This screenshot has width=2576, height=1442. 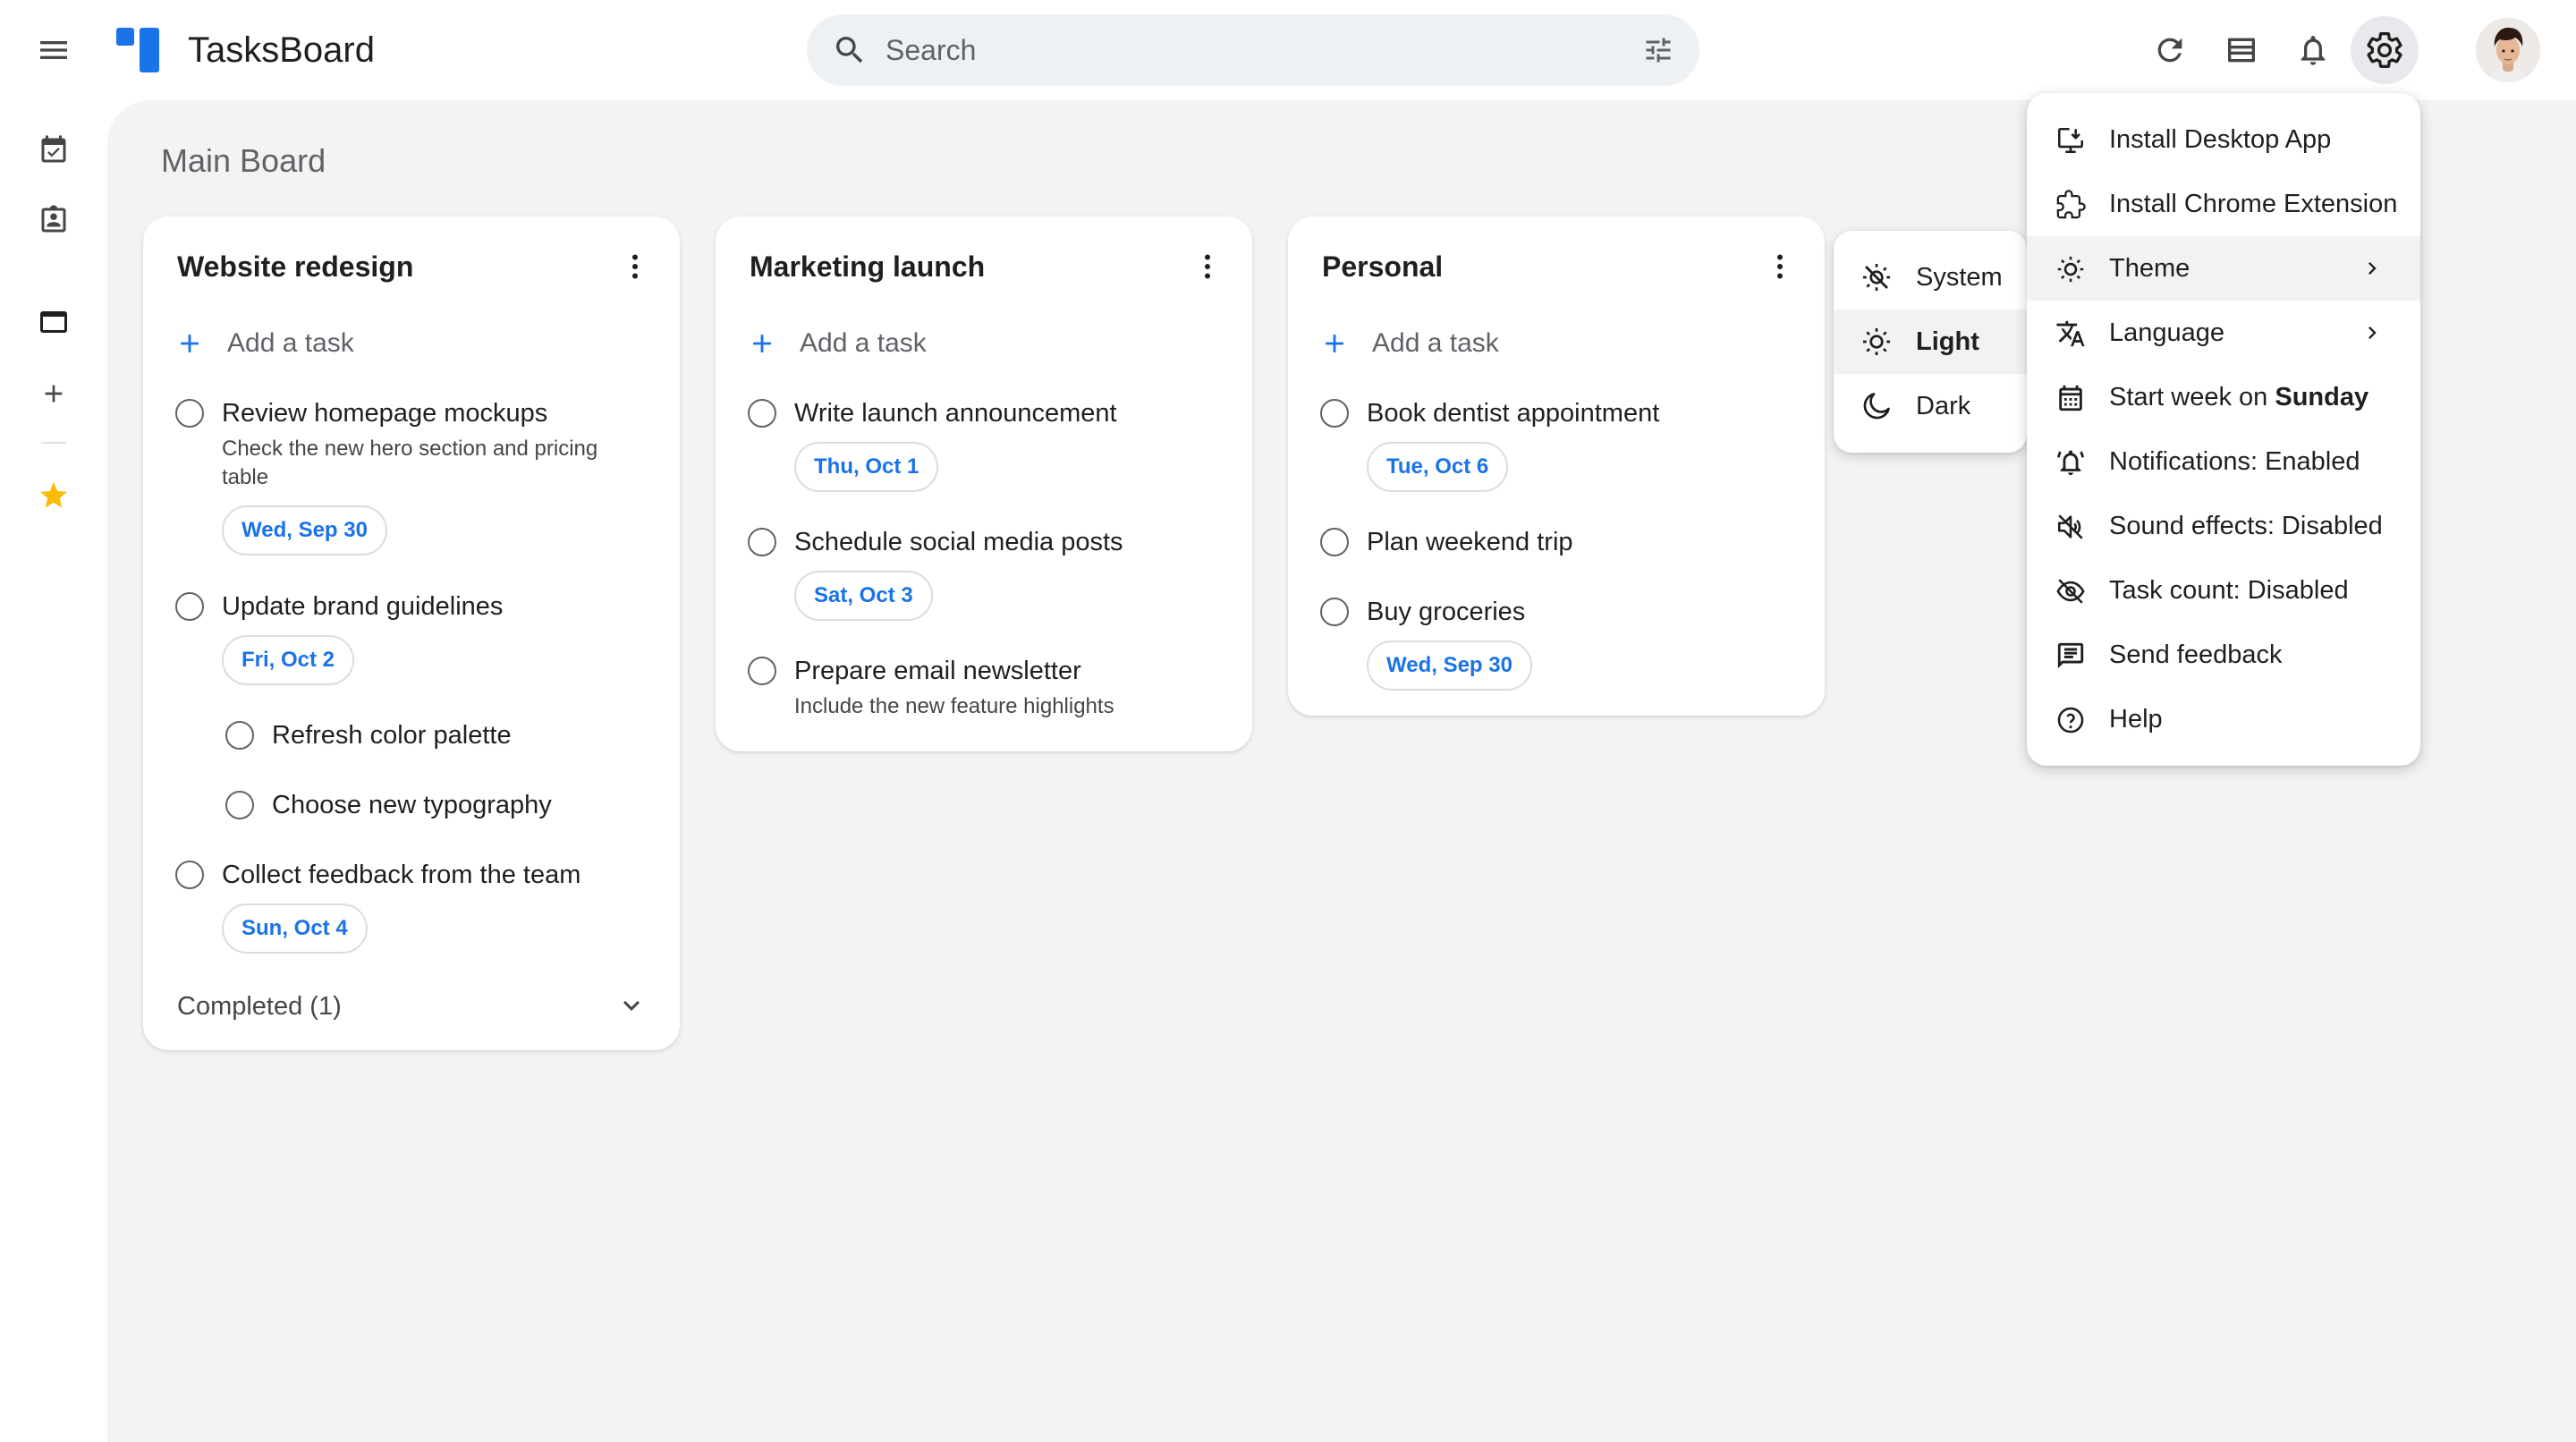 What do you see at coordinates (937, 671) in the screenshot?
I see `task-title: Prepare email newsletter` at bounding box center [937, 671].